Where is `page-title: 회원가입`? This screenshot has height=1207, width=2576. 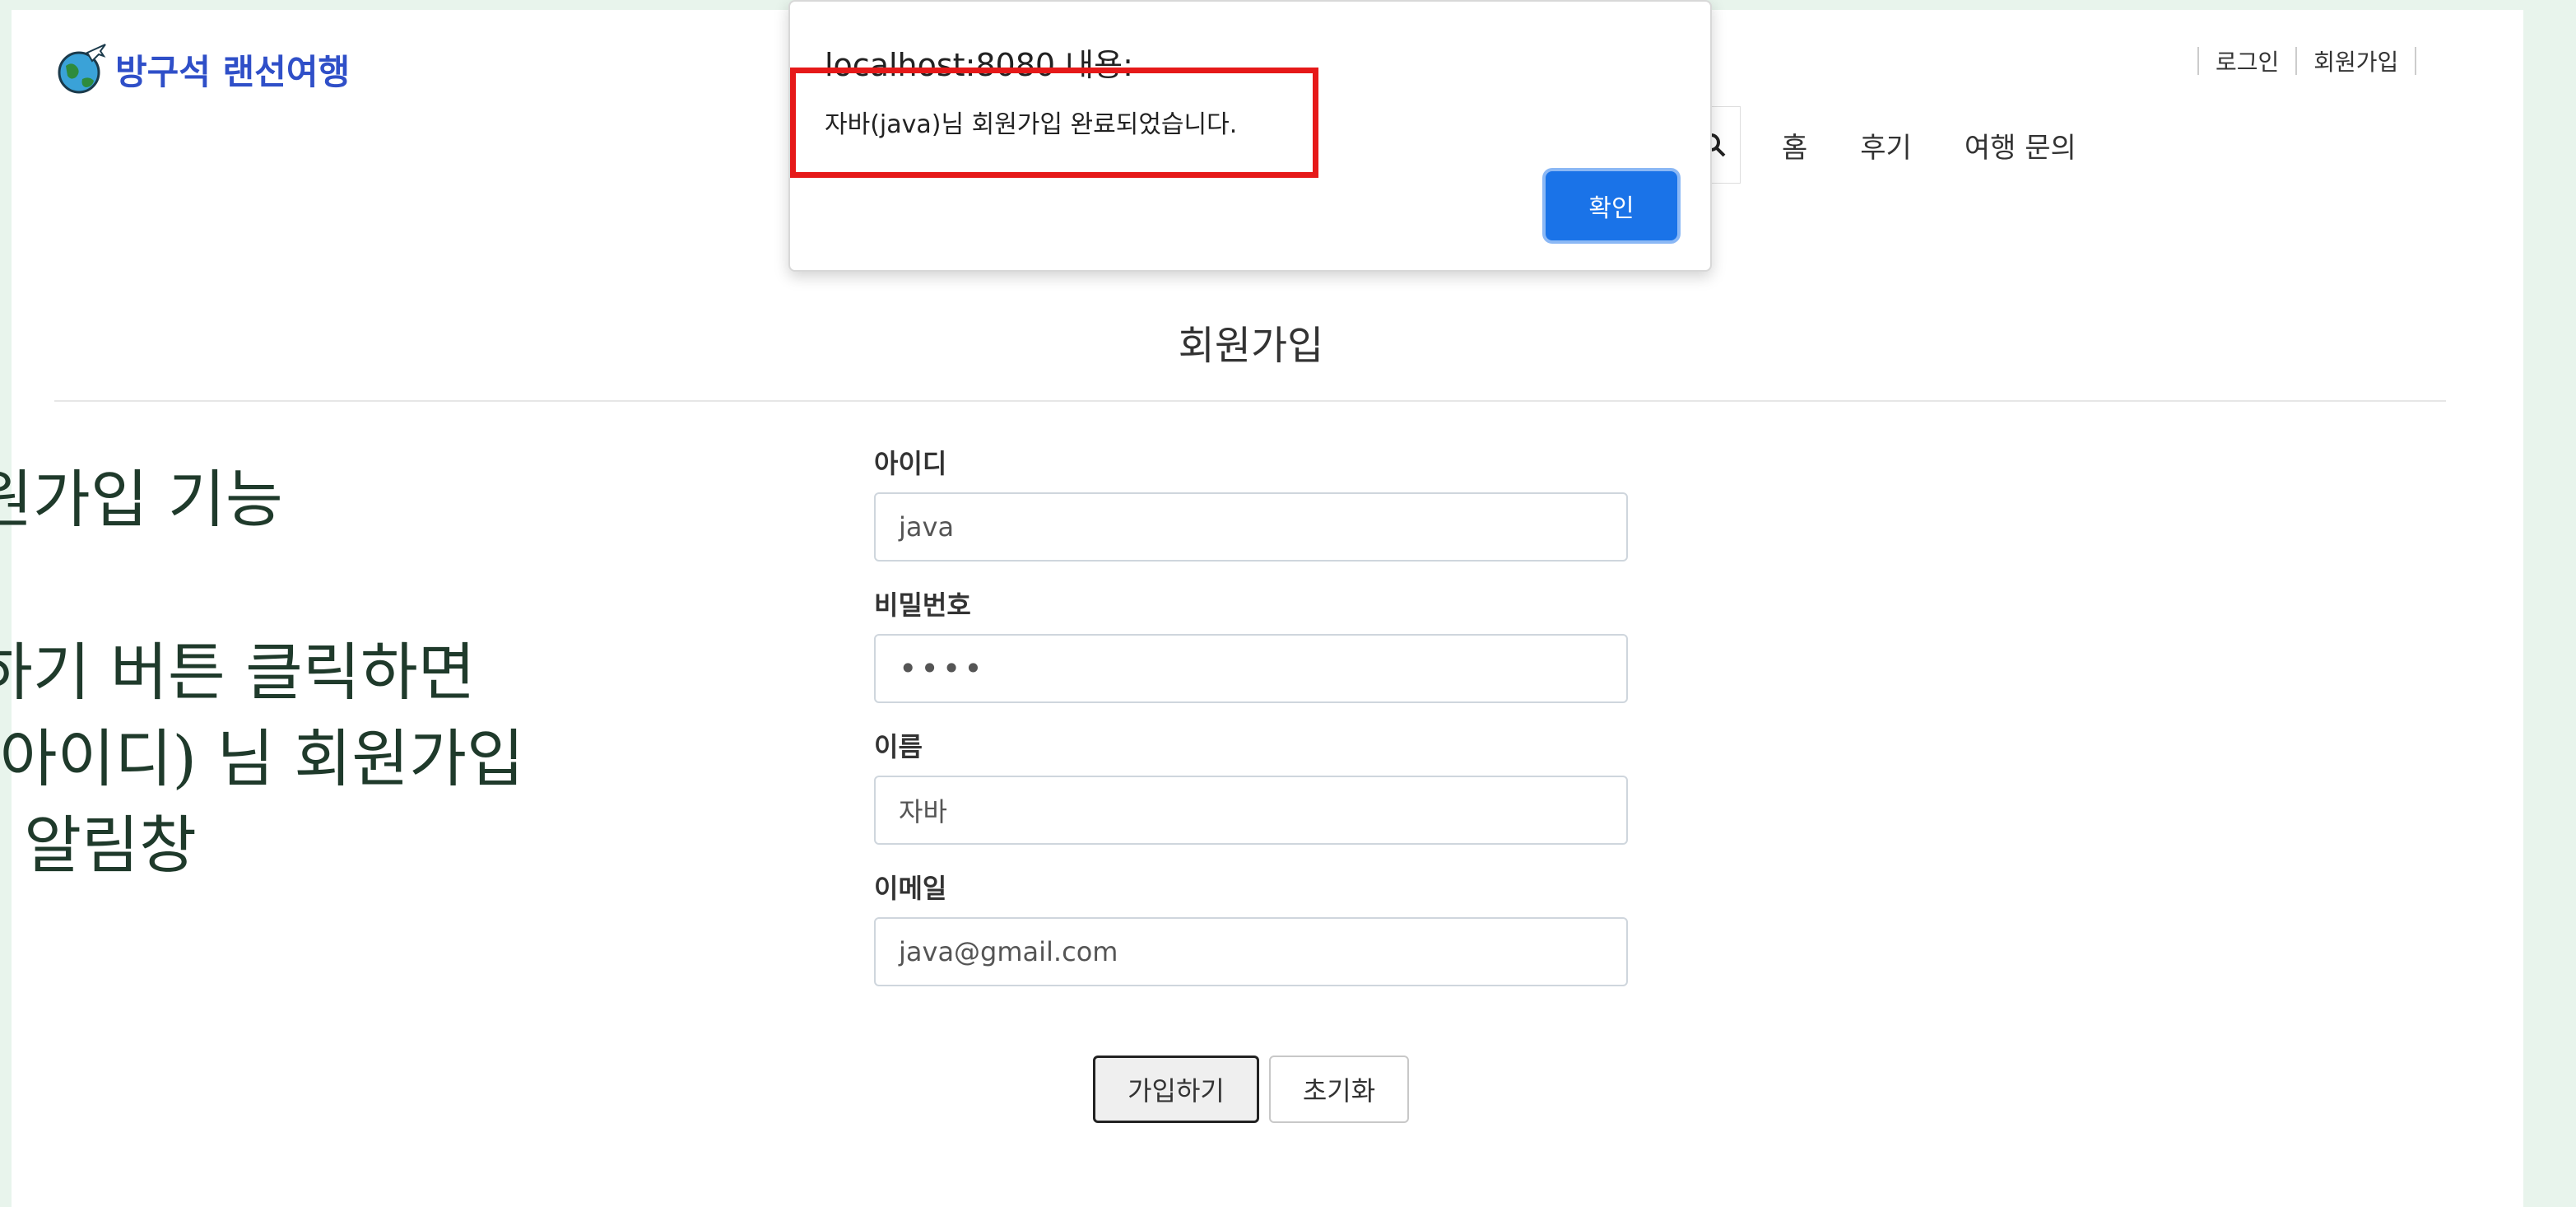 page-title: 회원가입 is located at coordinates (1251, 346).